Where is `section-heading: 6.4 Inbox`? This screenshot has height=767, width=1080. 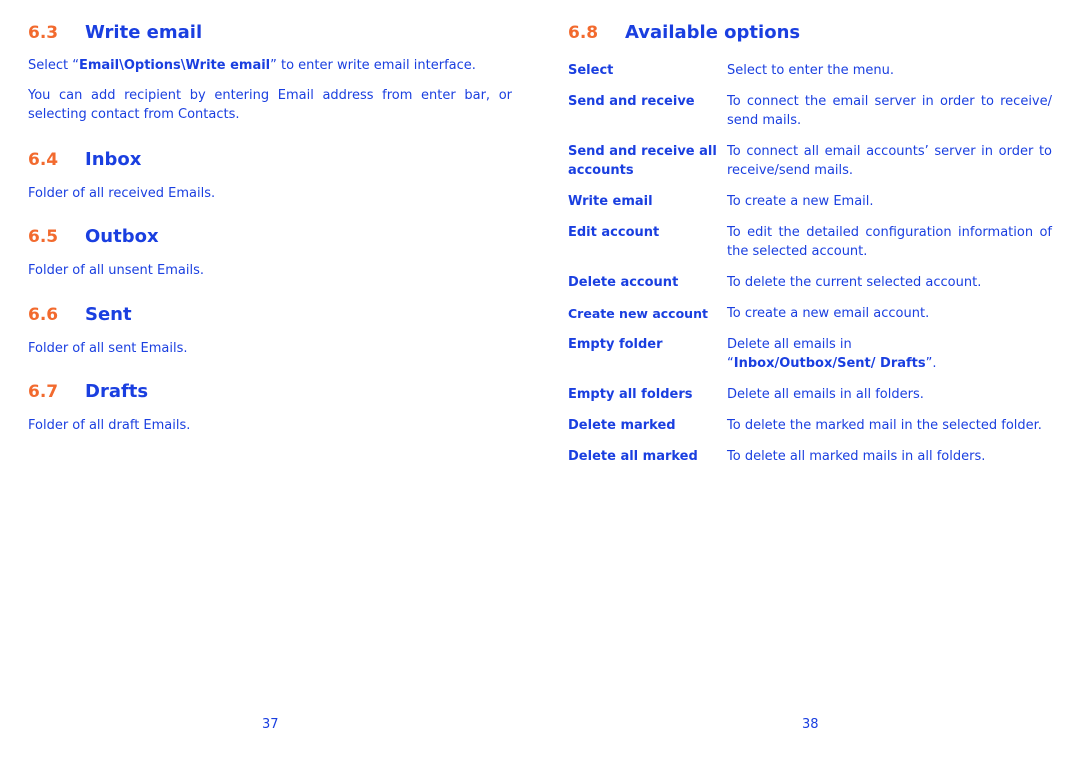 section-heading: 6.4 Inbox is located at coordinates (270, 162).